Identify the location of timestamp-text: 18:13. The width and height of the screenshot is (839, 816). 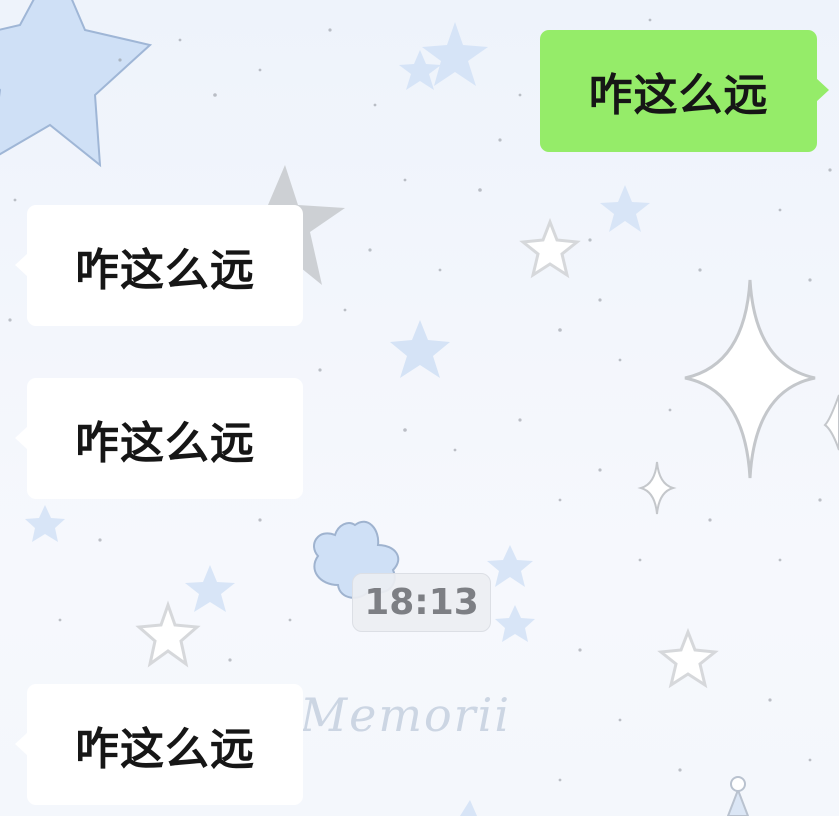
(421, 602).